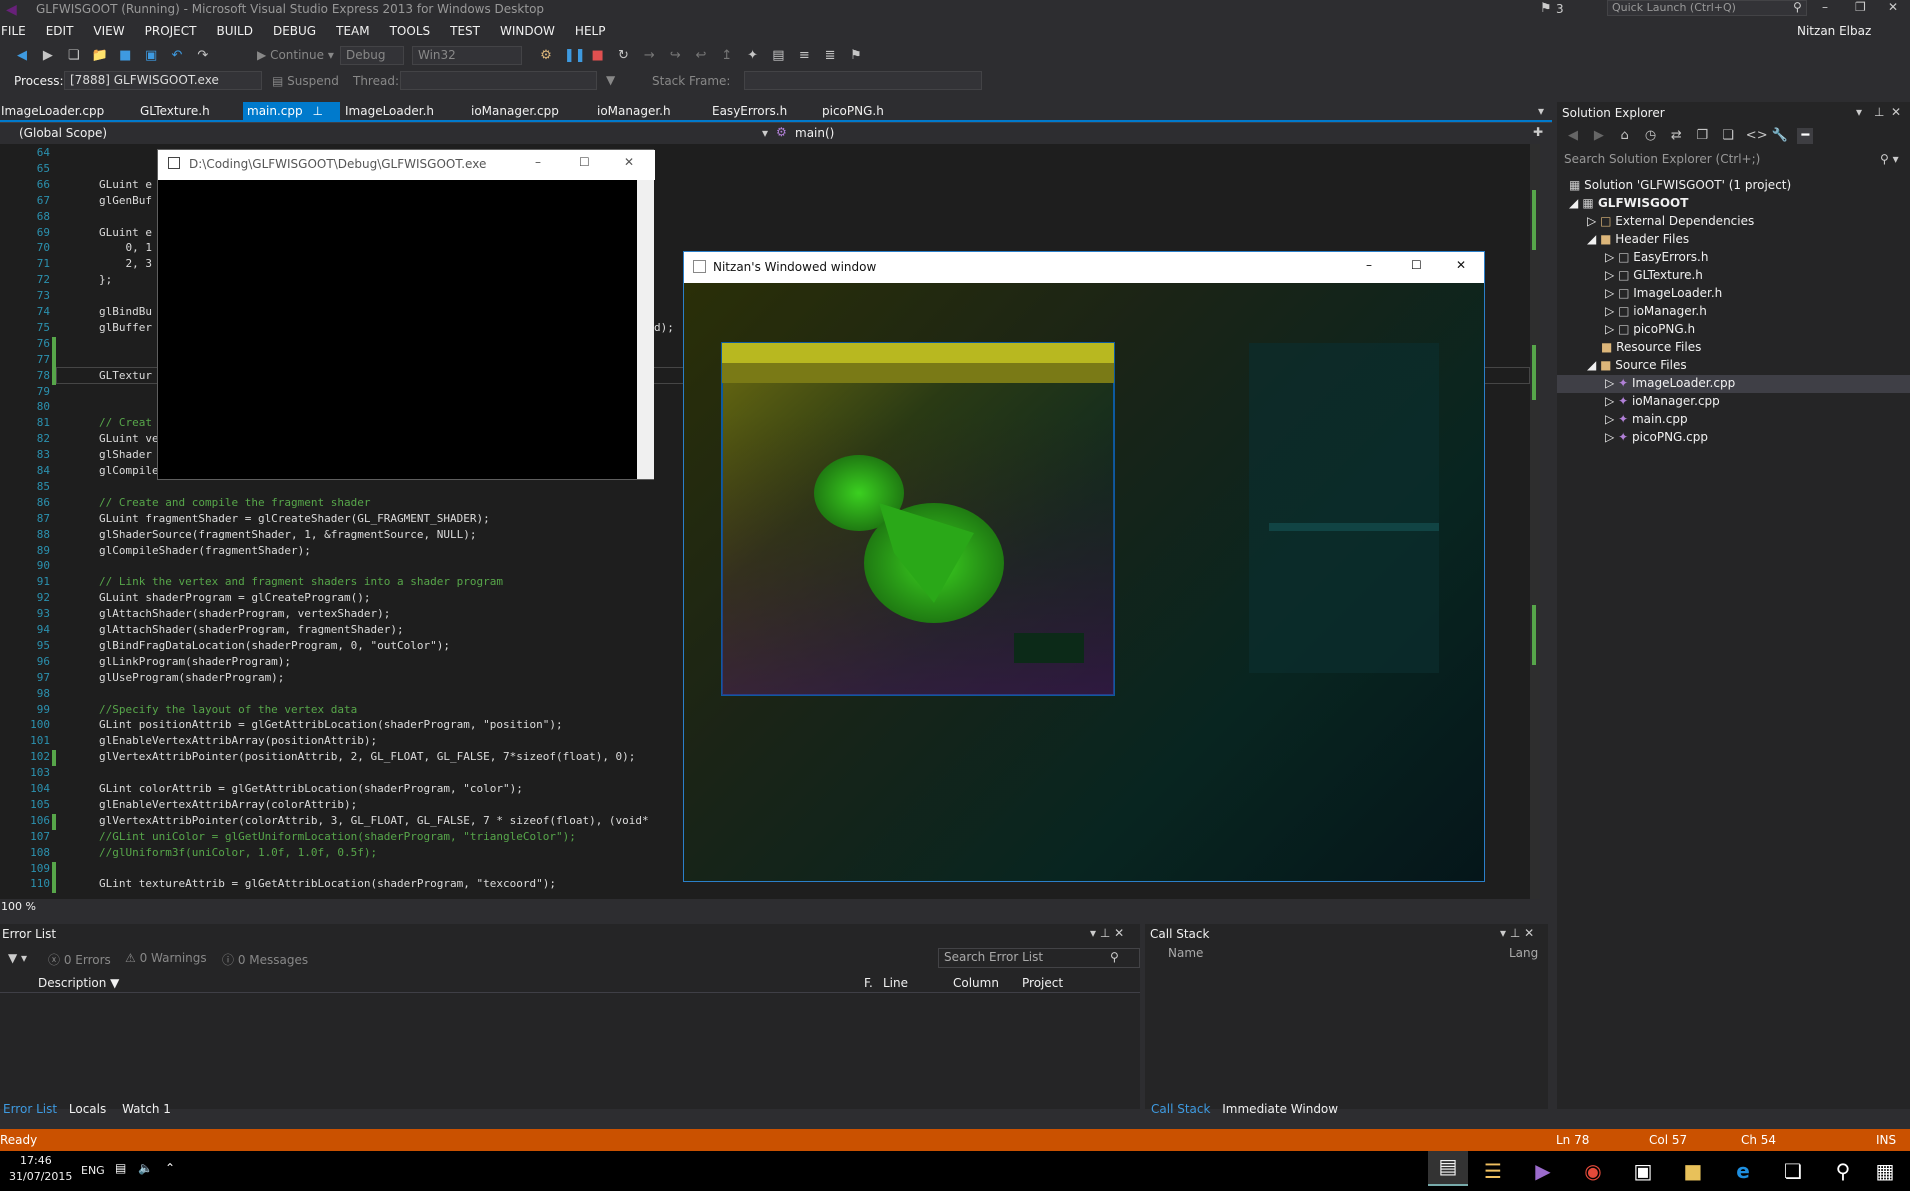 The image size is (1910, 1191). Describe the element at coordinates (163, 80) in the screenshot. I see `process-select: [7888] GLFWISGOOT.exe` at that location.